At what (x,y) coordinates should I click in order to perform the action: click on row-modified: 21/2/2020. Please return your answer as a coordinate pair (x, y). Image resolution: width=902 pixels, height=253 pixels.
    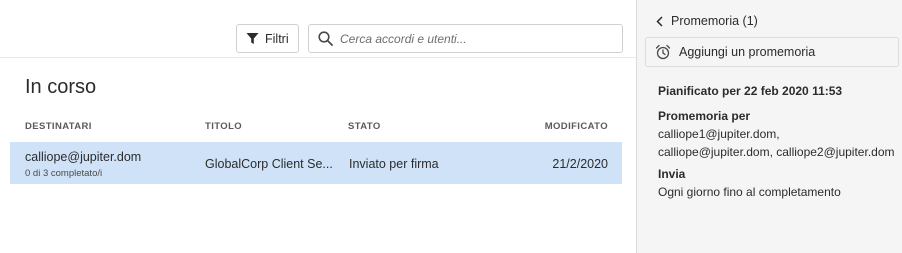
    Looking at the image, I should click on (580, 164).